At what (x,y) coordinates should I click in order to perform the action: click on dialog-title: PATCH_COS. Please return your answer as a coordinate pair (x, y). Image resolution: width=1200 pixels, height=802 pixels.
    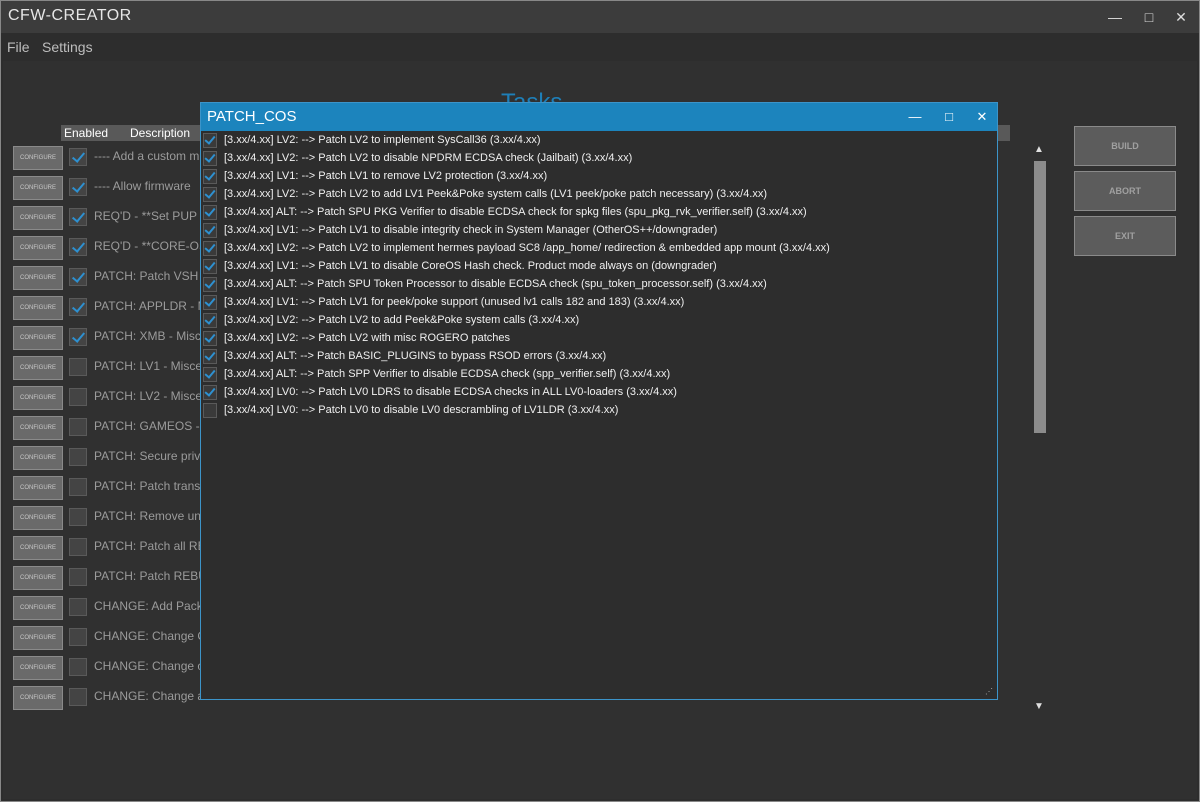
    Looking at the image, I should click on (252, 116).